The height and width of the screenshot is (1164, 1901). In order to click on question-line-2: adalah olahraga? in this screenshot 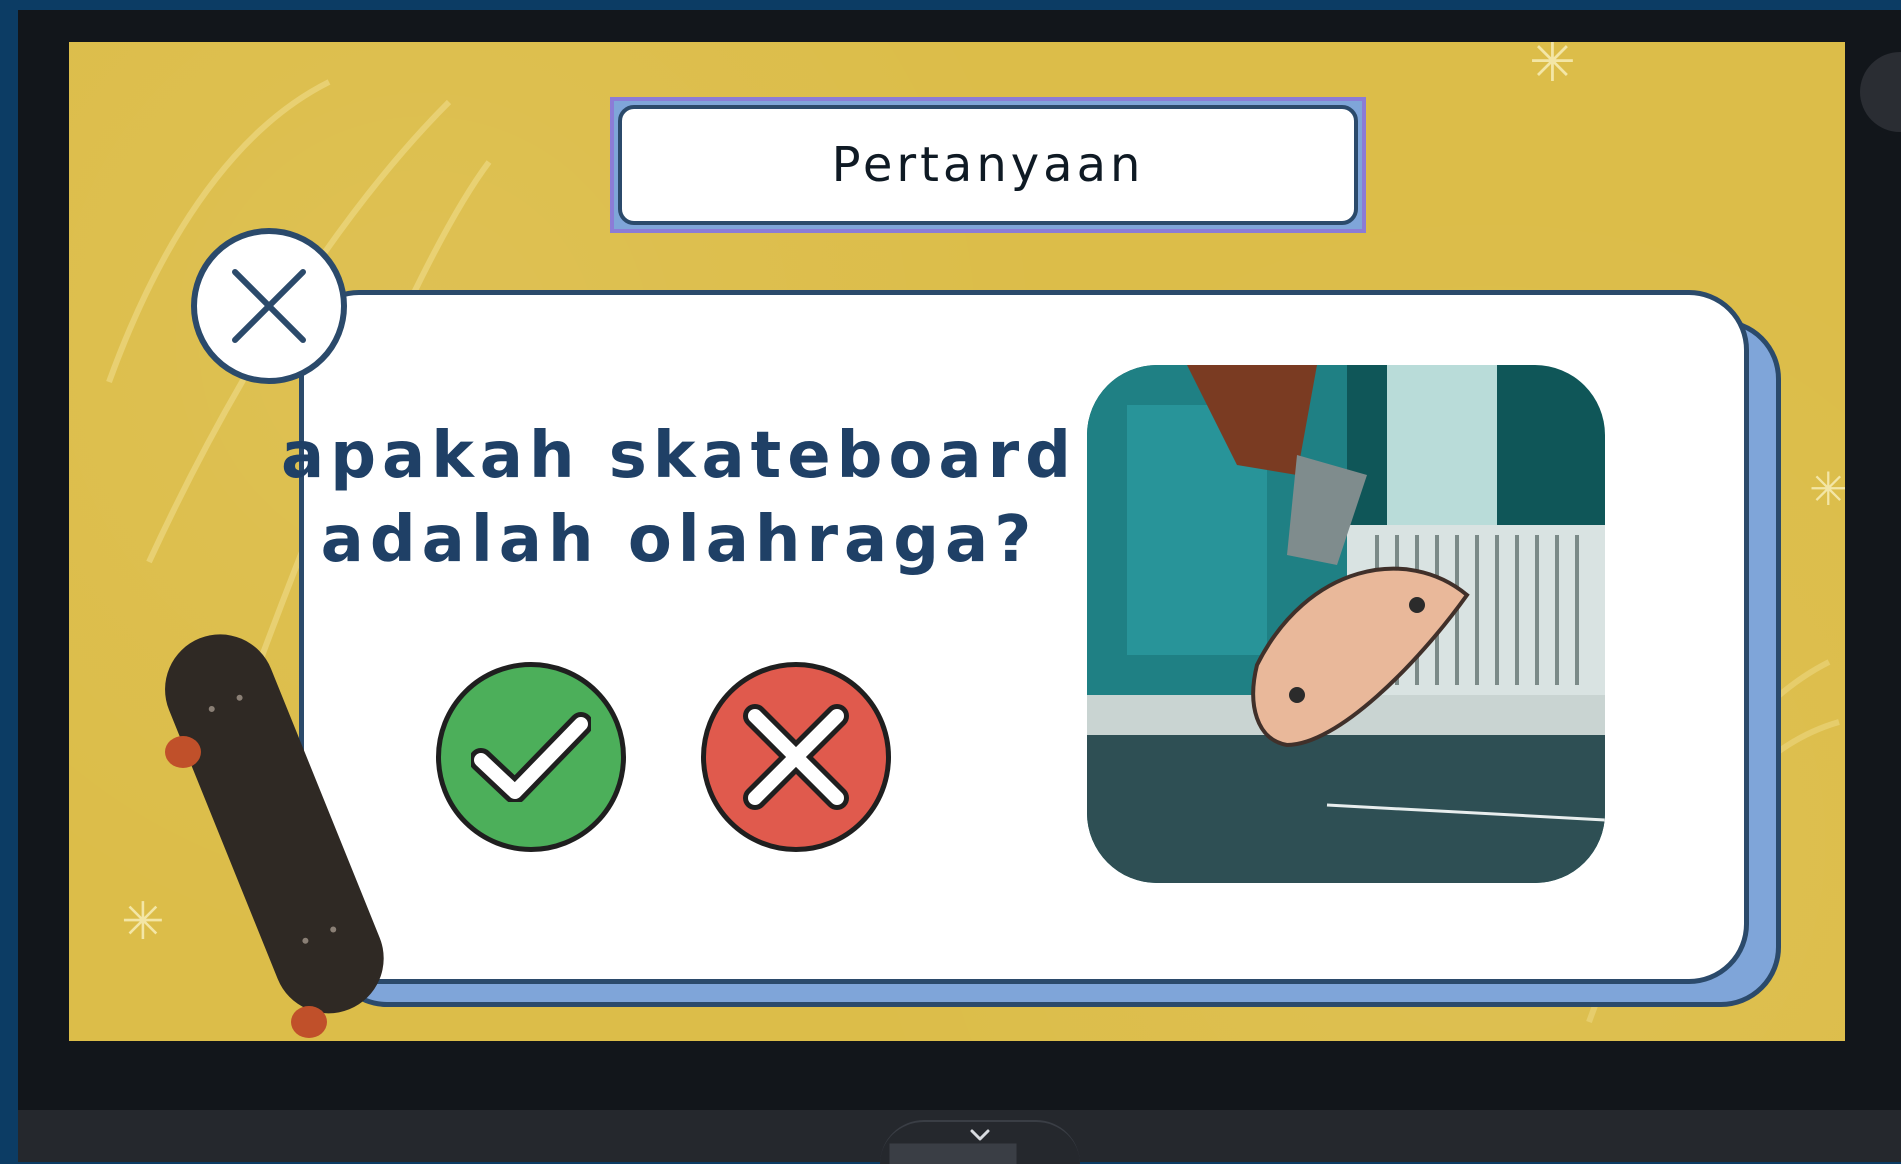, I will do `click(679, 540)`.